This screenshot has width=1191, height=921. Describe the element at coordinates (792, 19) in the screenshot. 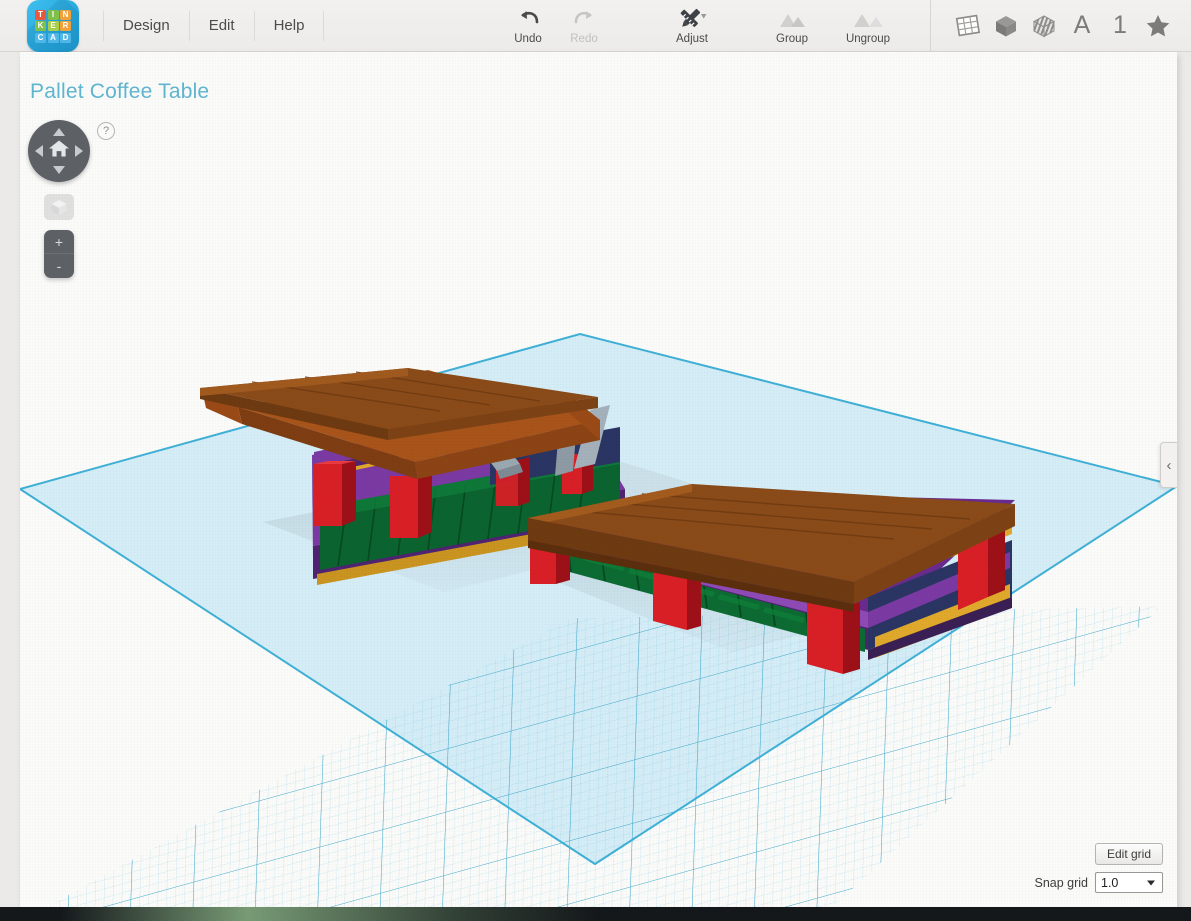

I see `mountains-merged-icon` at that location.